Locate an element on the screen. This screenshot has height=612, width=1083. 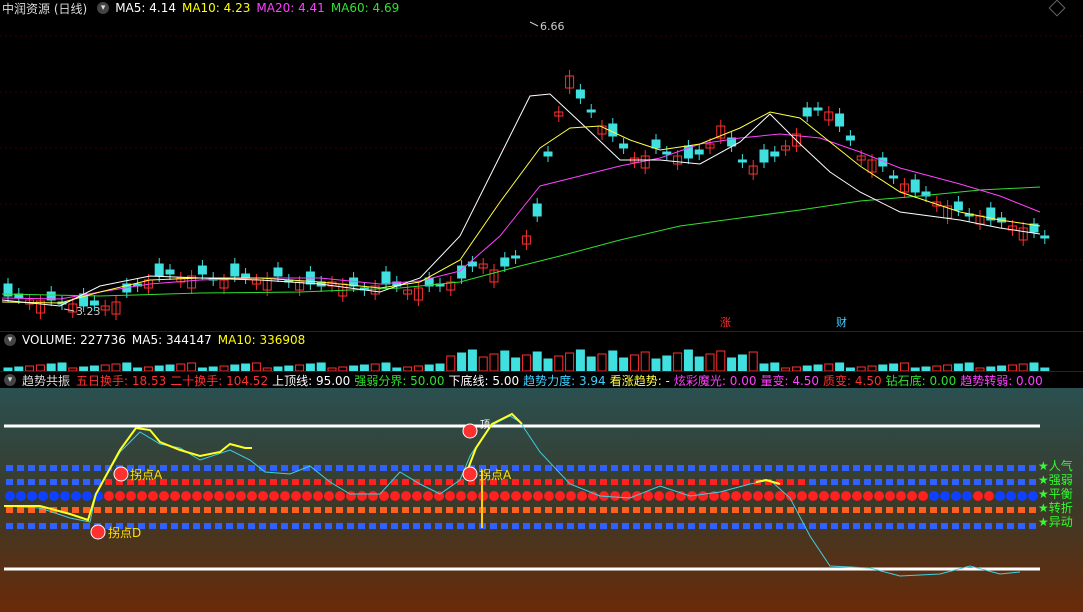
indicator-item: 量变: 4.50 is located at coordinates (790, 380).